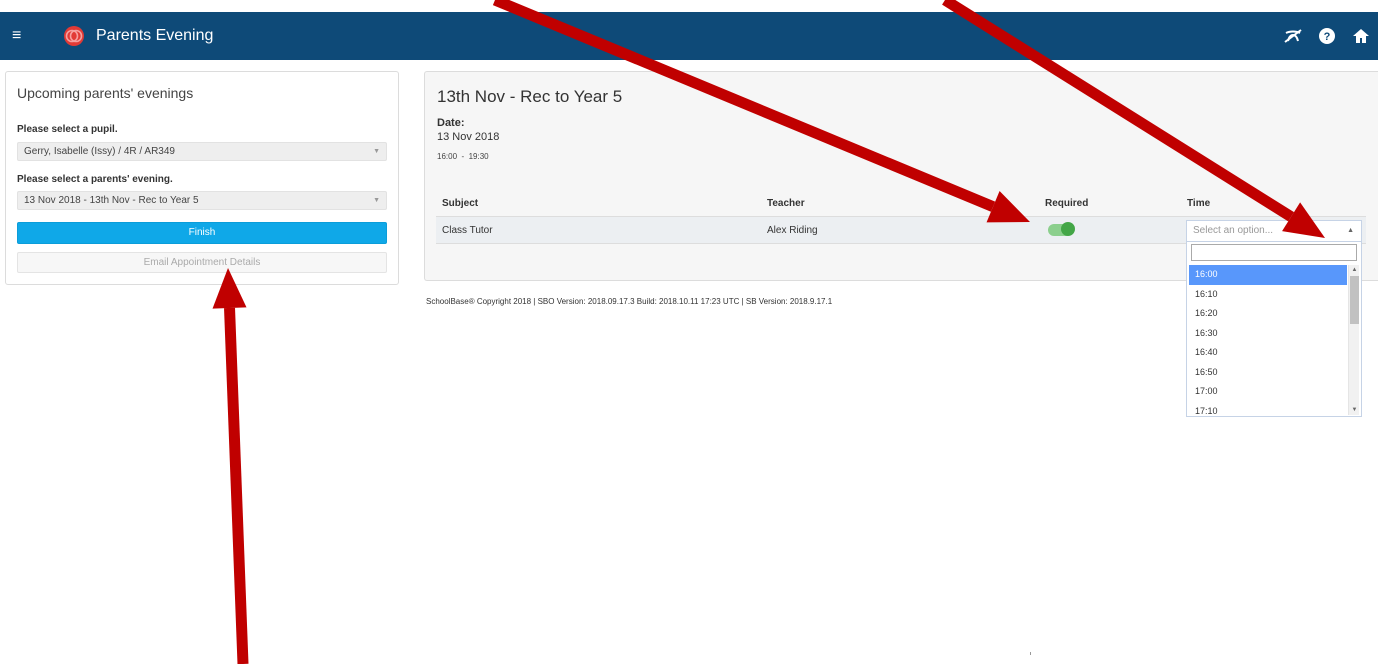  What do you see at coordinates (1350, 230) in the screenshot?
I see `chevron-up-icon: ▲` at bounding box center [1350, 230].